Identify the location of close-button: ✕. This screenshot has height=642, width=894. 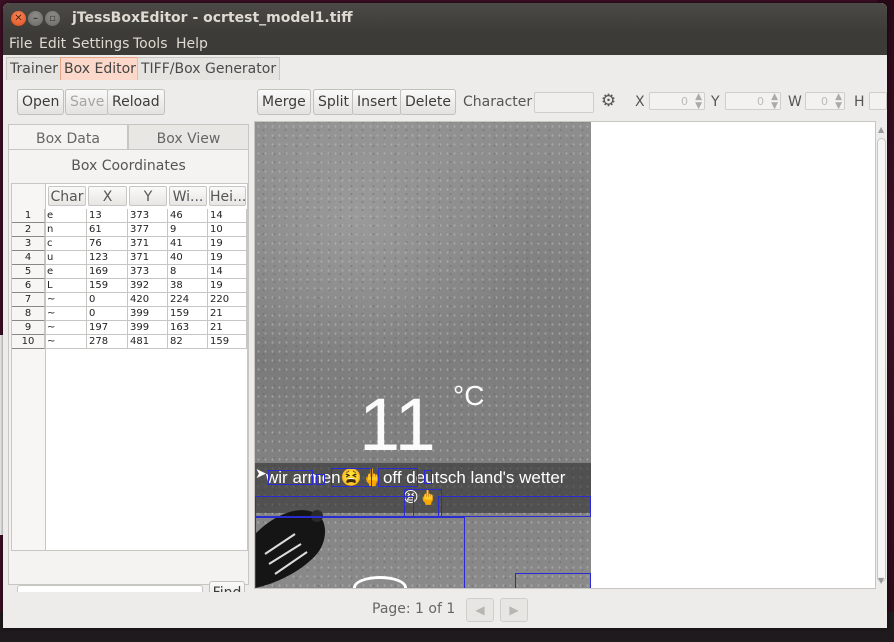
(18, 18).